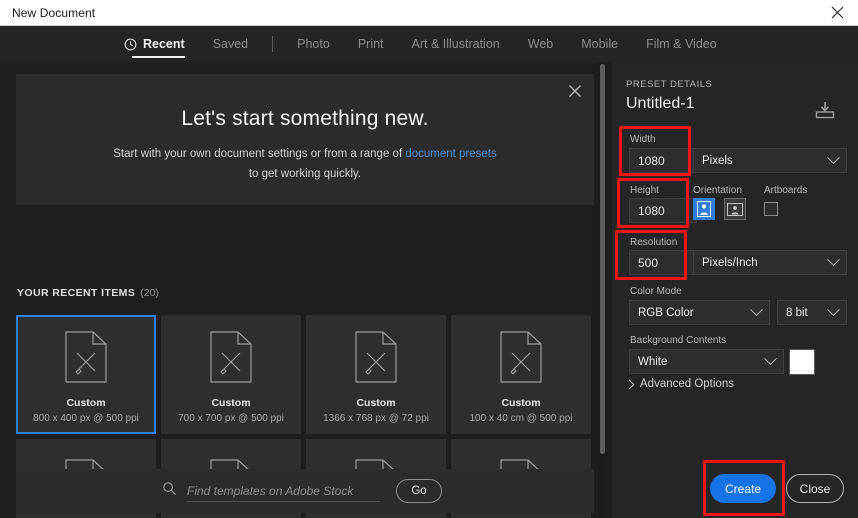  I want to click on window-titlebar: New Document, so click(429, 13).